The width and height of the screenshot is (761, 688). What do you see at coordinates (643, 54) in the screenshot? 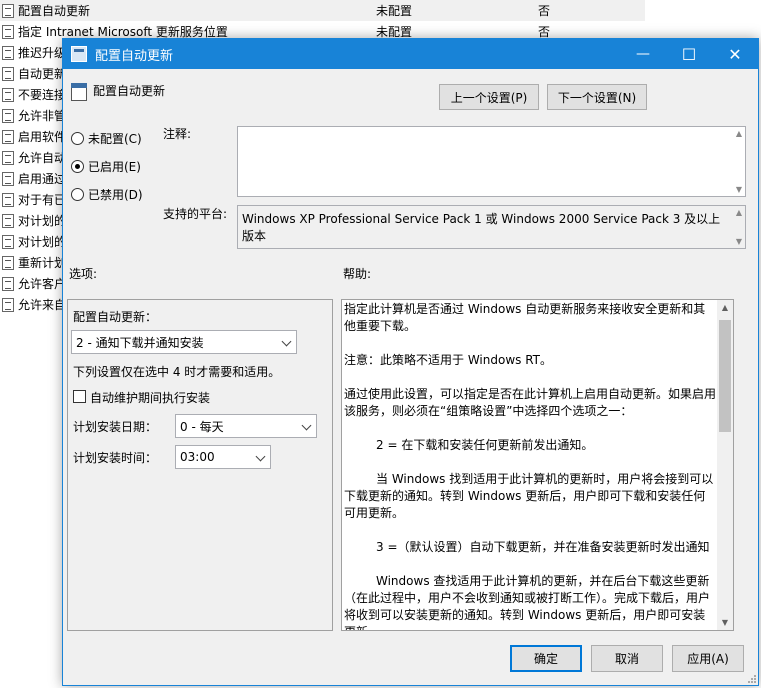
I see `minimize-icon: —` at bounding box center [643, 54].